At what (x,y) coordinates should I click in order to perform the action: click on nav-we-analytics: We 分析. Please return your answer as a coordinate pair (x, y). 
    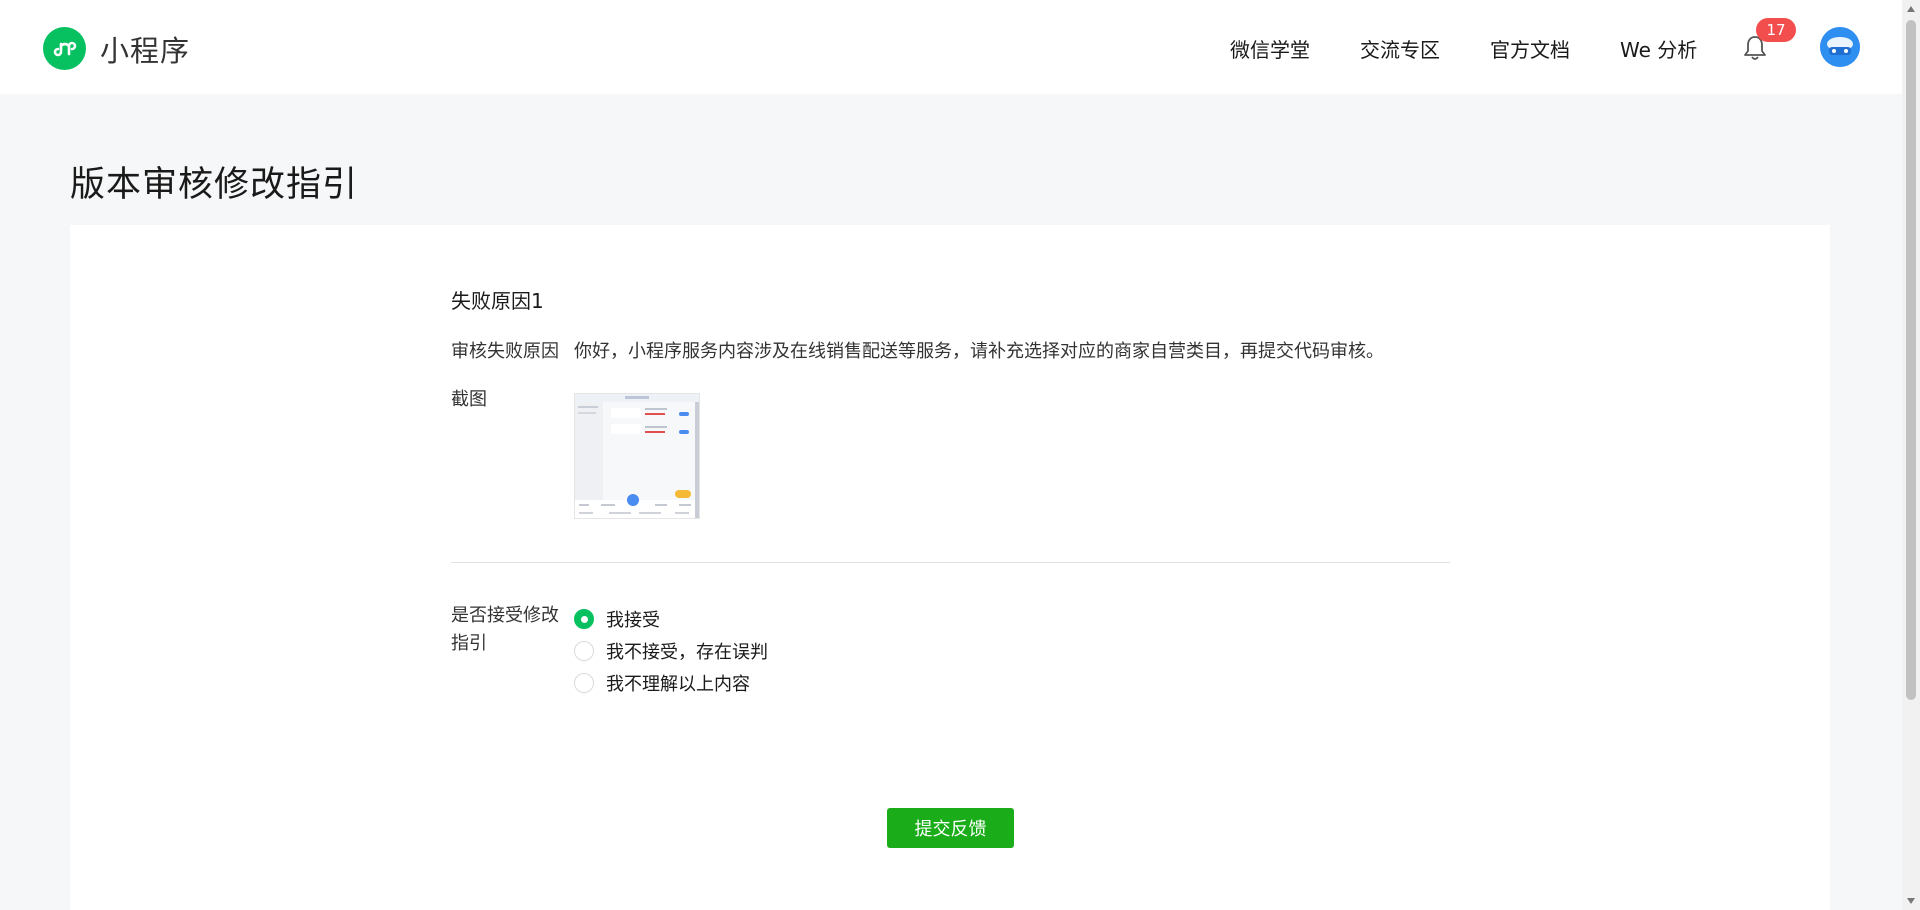
    Looking at the image, I should click on (1658, 48).